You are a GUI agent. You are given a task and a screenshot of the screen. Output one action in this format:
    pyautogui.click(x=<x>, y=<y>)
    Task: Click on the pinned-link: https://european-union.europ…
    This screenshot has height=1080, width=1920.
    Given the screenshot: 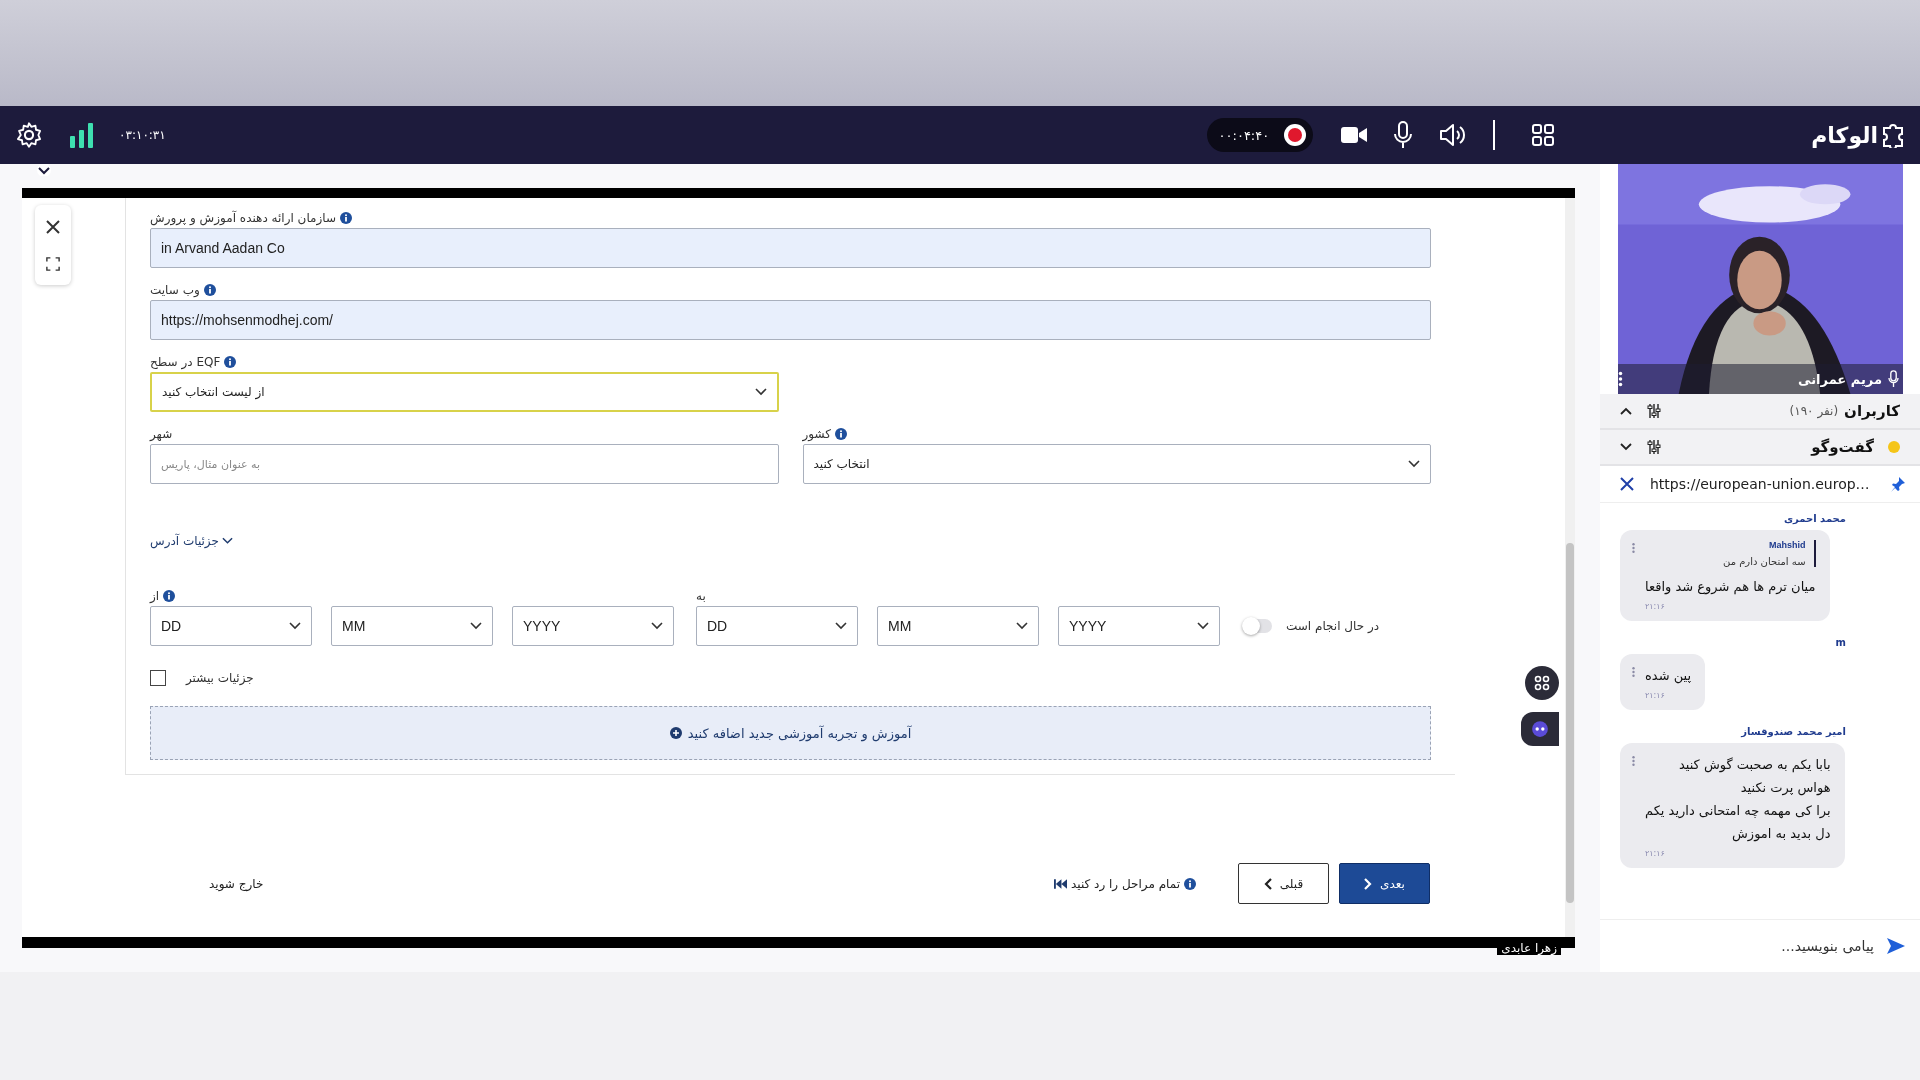 What is the action you would take?
    pyautogui.click(x=1762, y=484)
    